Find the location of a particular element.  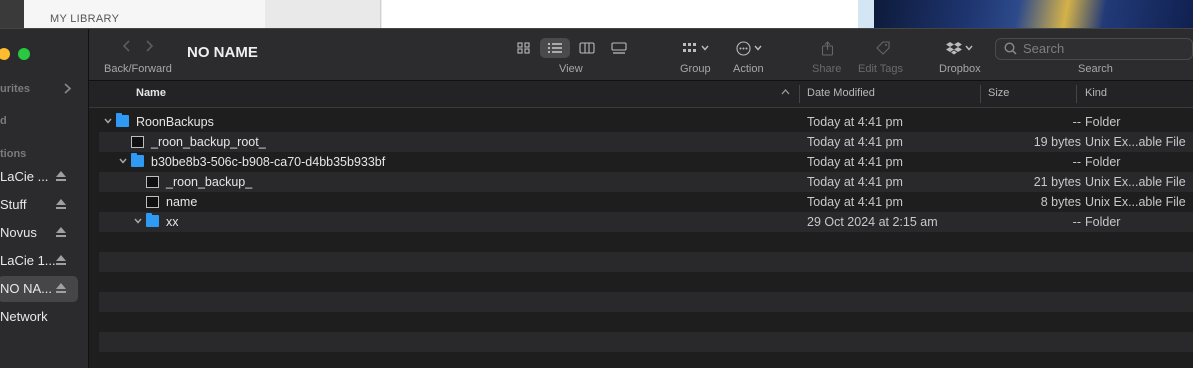

share-button is located at coordinates (827, 48).